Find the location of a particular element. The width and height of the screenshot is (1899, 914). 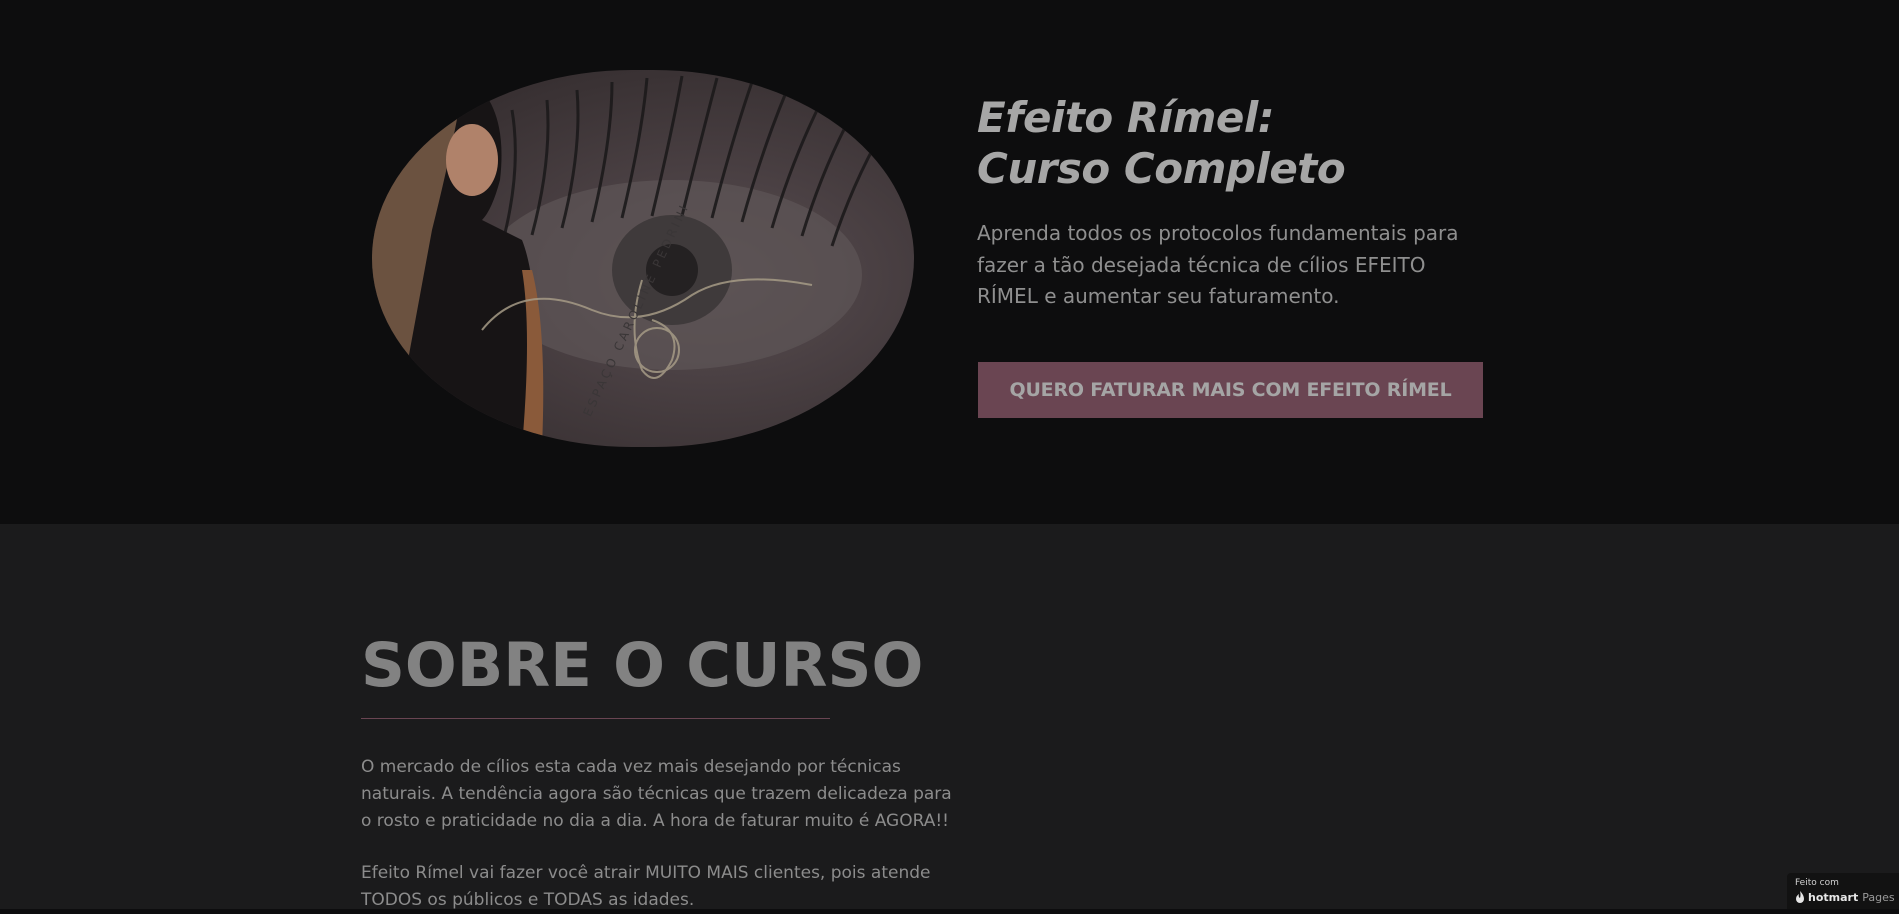

woman-figure is located at coordinates (458, 265).